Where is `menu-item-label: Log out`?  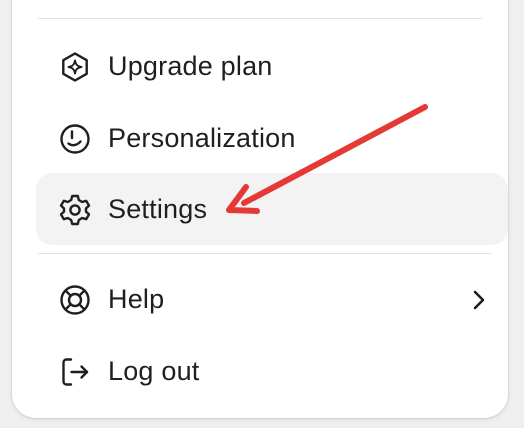 menu-item-label: Log out is located at coordinates (154, 371).